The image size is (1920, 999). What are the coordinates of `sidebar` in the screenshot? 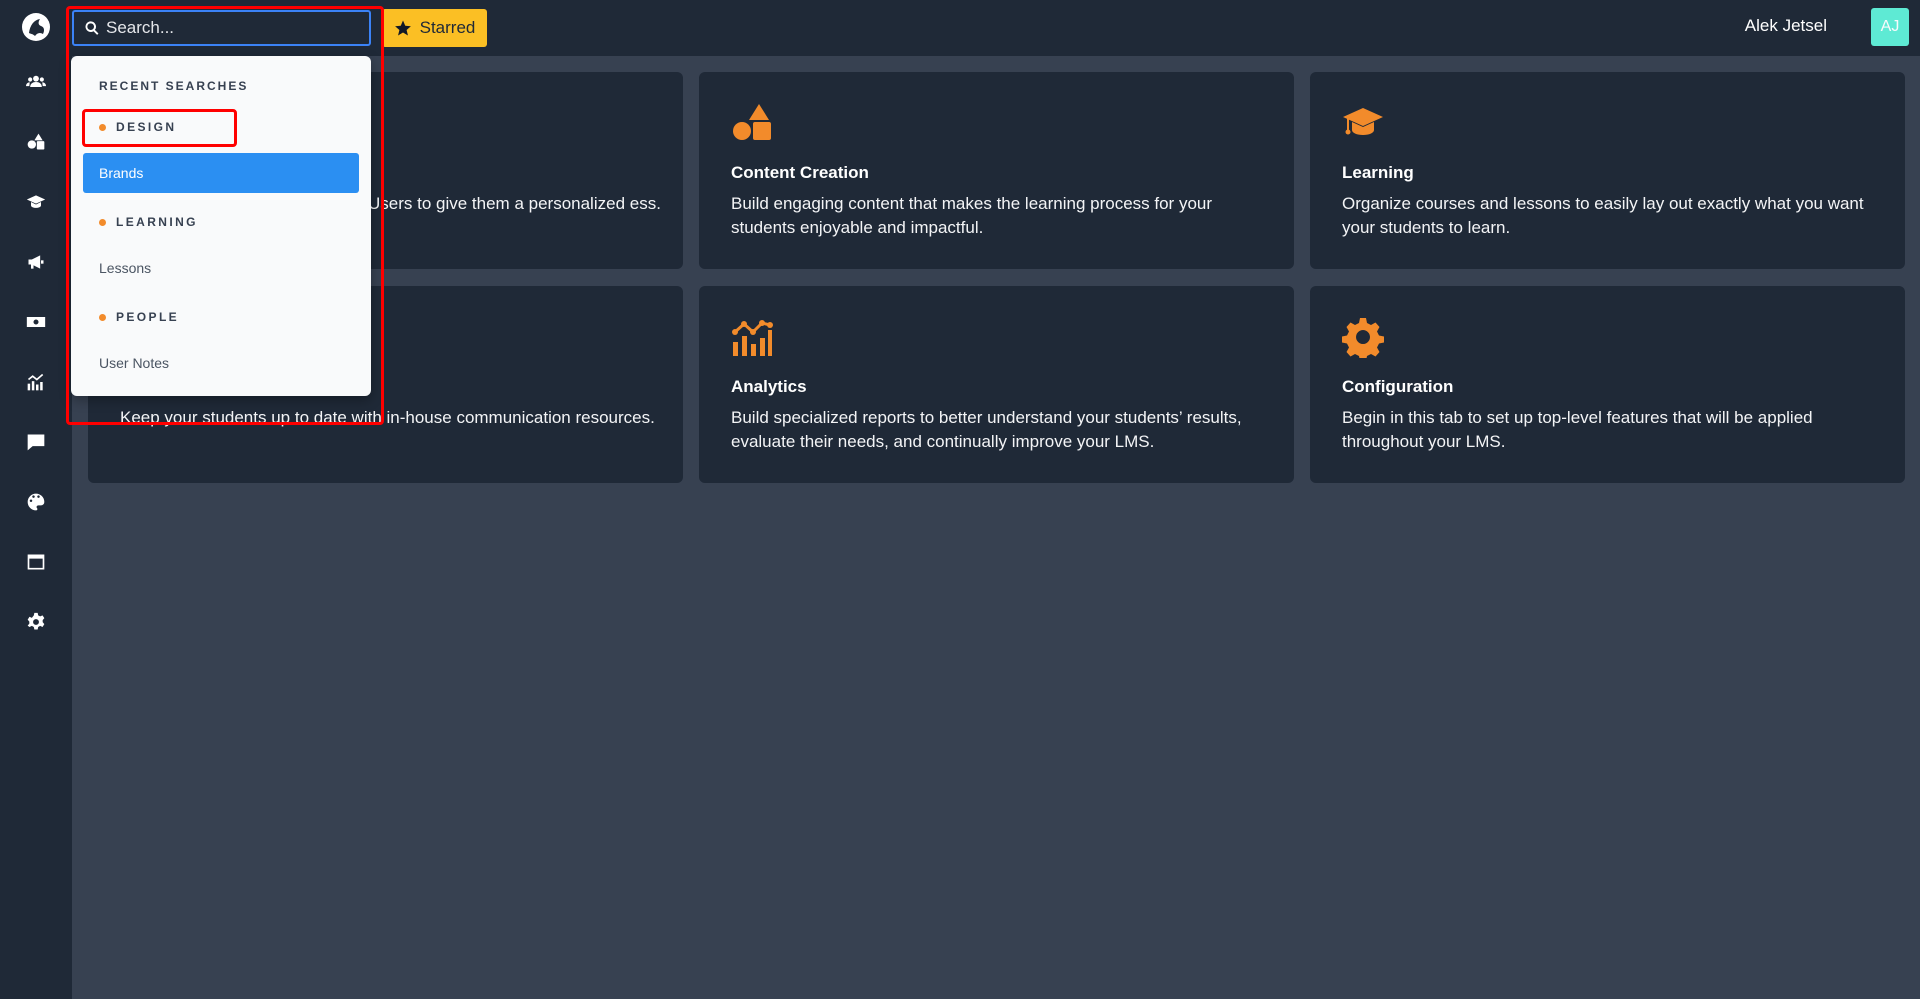 It's located at (36, 499).